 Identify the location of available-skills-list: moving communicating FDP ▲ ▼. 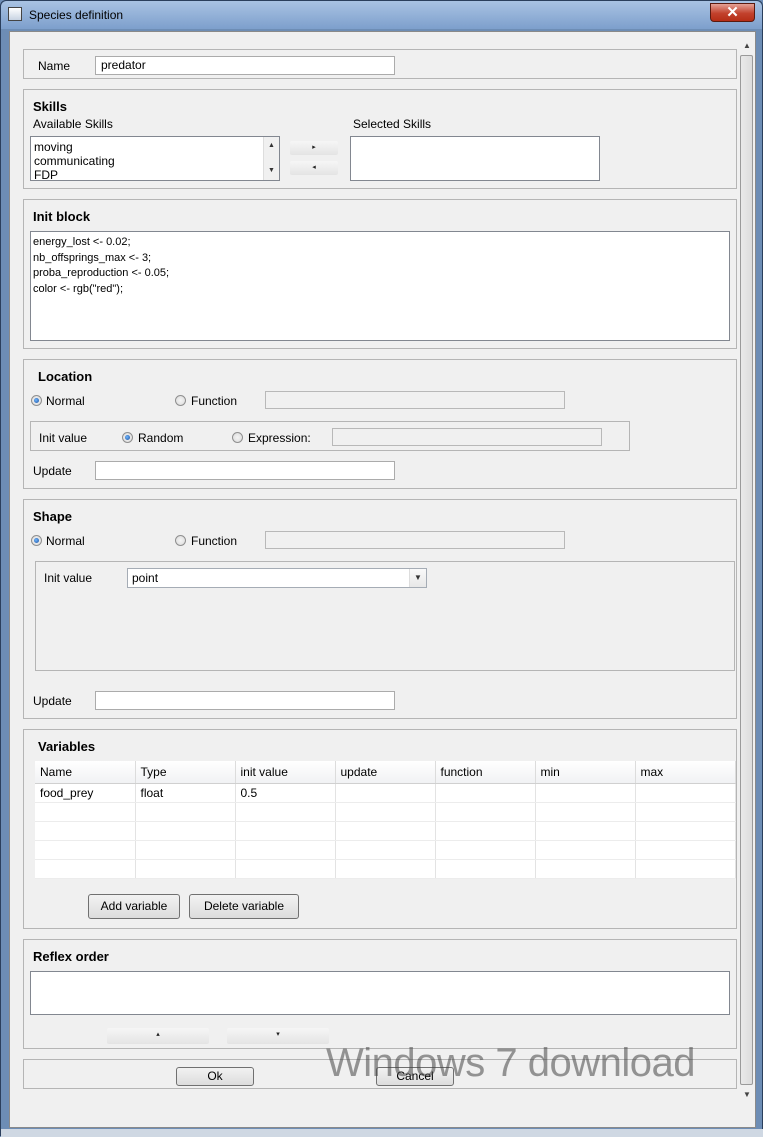
(155, 158).